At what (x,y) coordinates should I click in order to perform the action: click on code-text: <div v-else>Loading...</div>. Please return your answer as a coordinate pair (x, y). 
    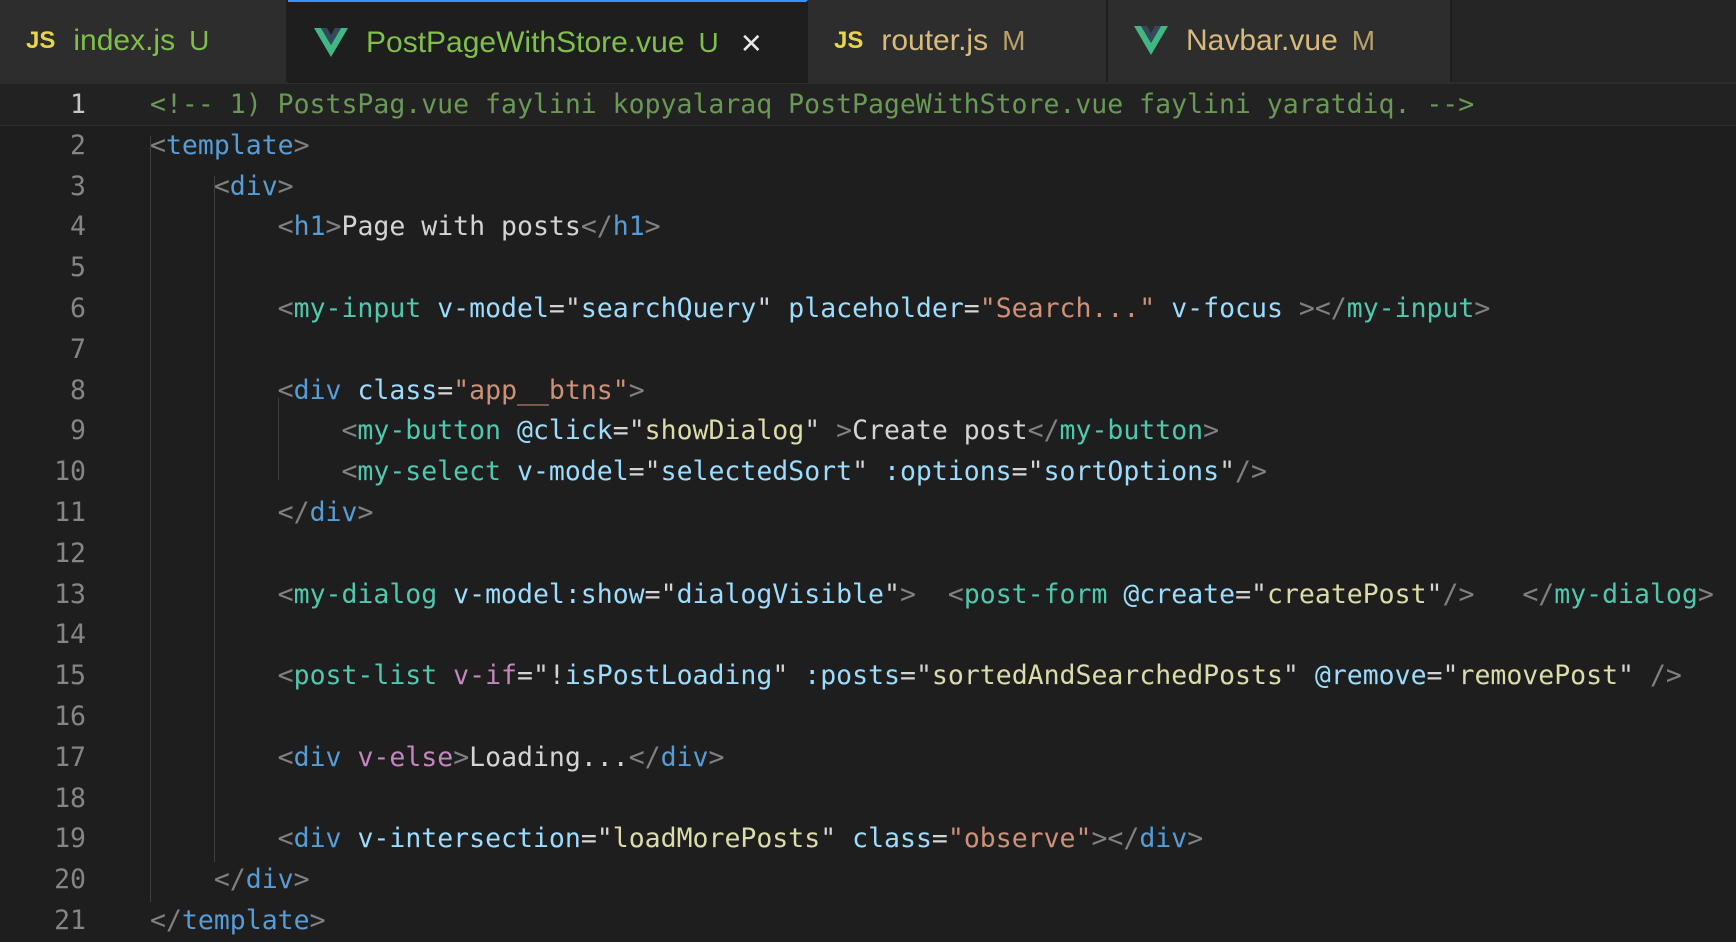
    Looking at the image, I should click on (437, 757).